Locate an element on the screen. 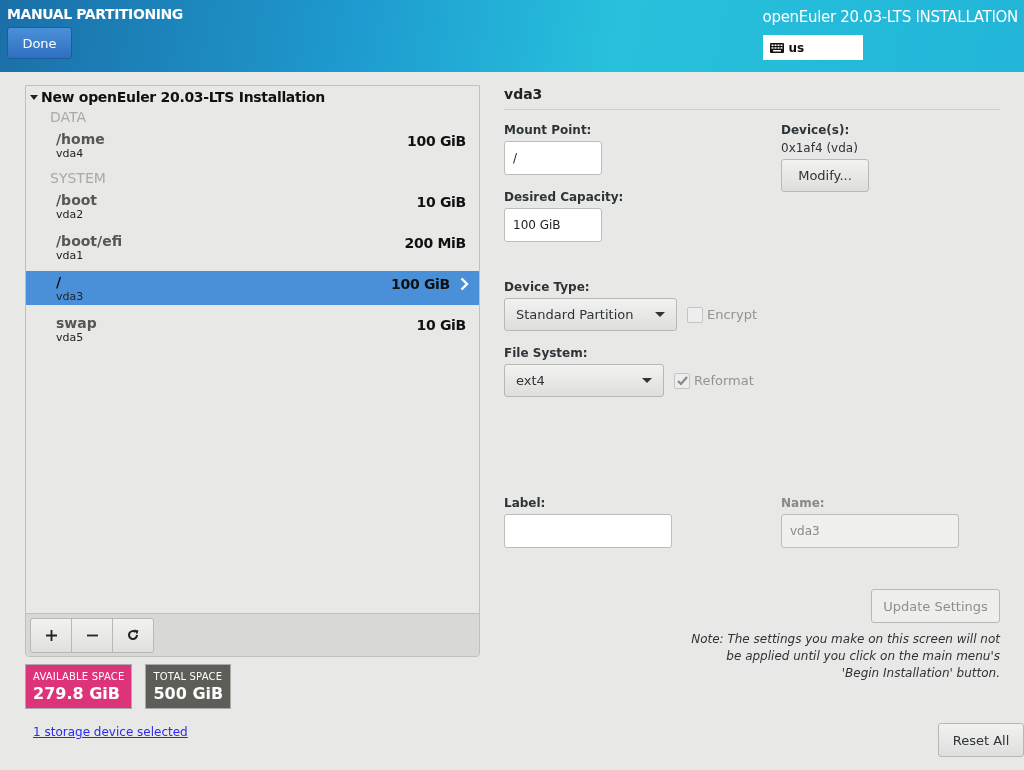 This screenshot has width=1024, height=770. space-value: 279.8 GiB is located at coordinates (77, 693).